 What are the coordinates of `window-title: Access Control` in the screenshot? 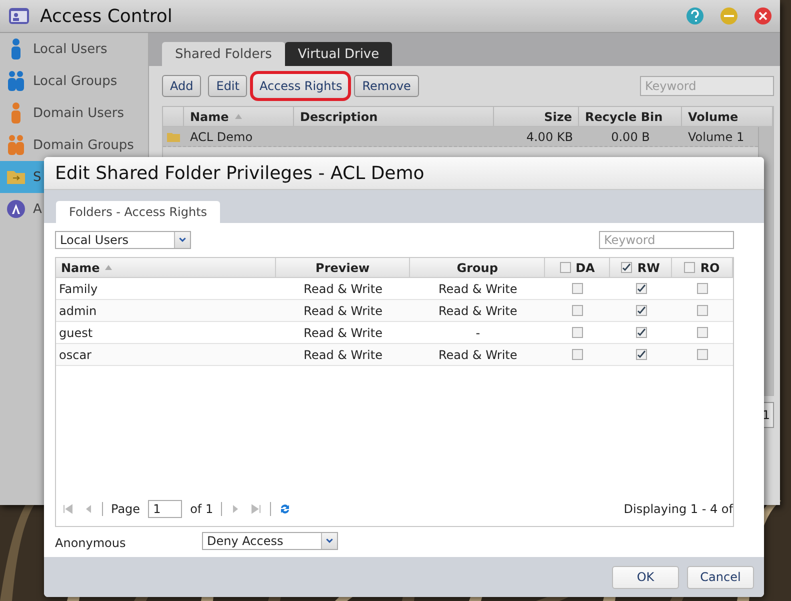 It's located at (107, 16).